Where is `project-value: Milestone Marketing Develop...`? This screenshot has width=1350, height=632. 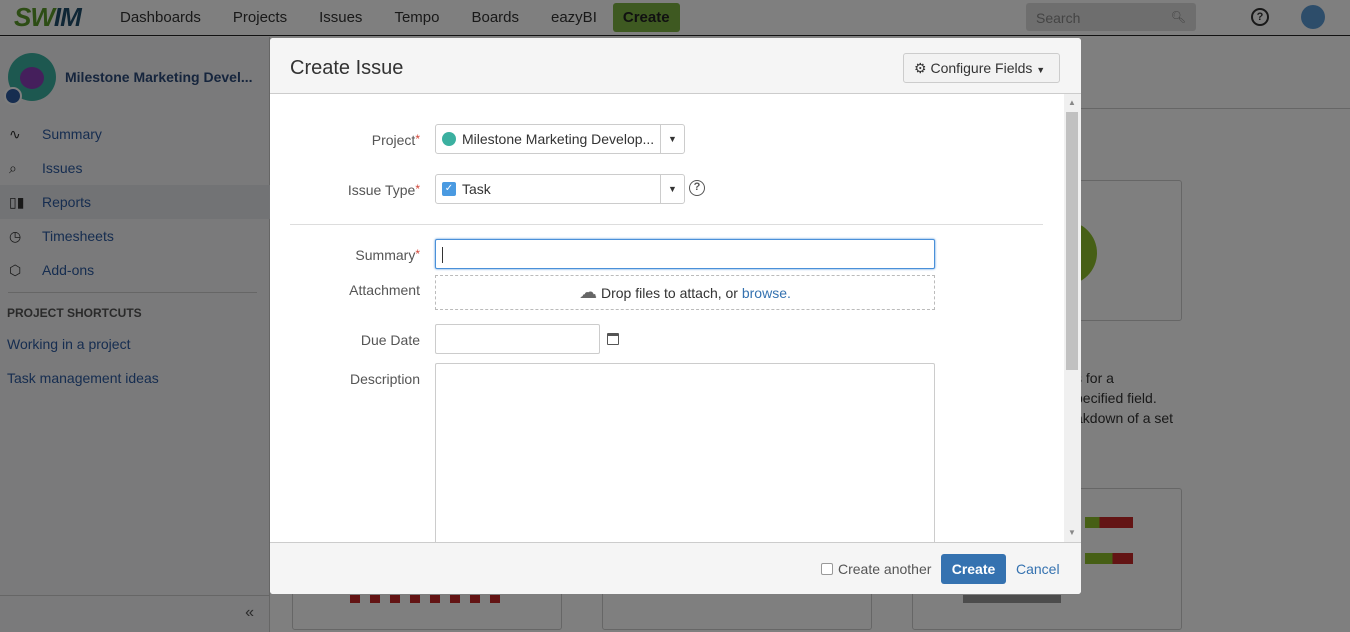 project-value: Milestone Marketing Develop... is located at coordinates (558, 139).